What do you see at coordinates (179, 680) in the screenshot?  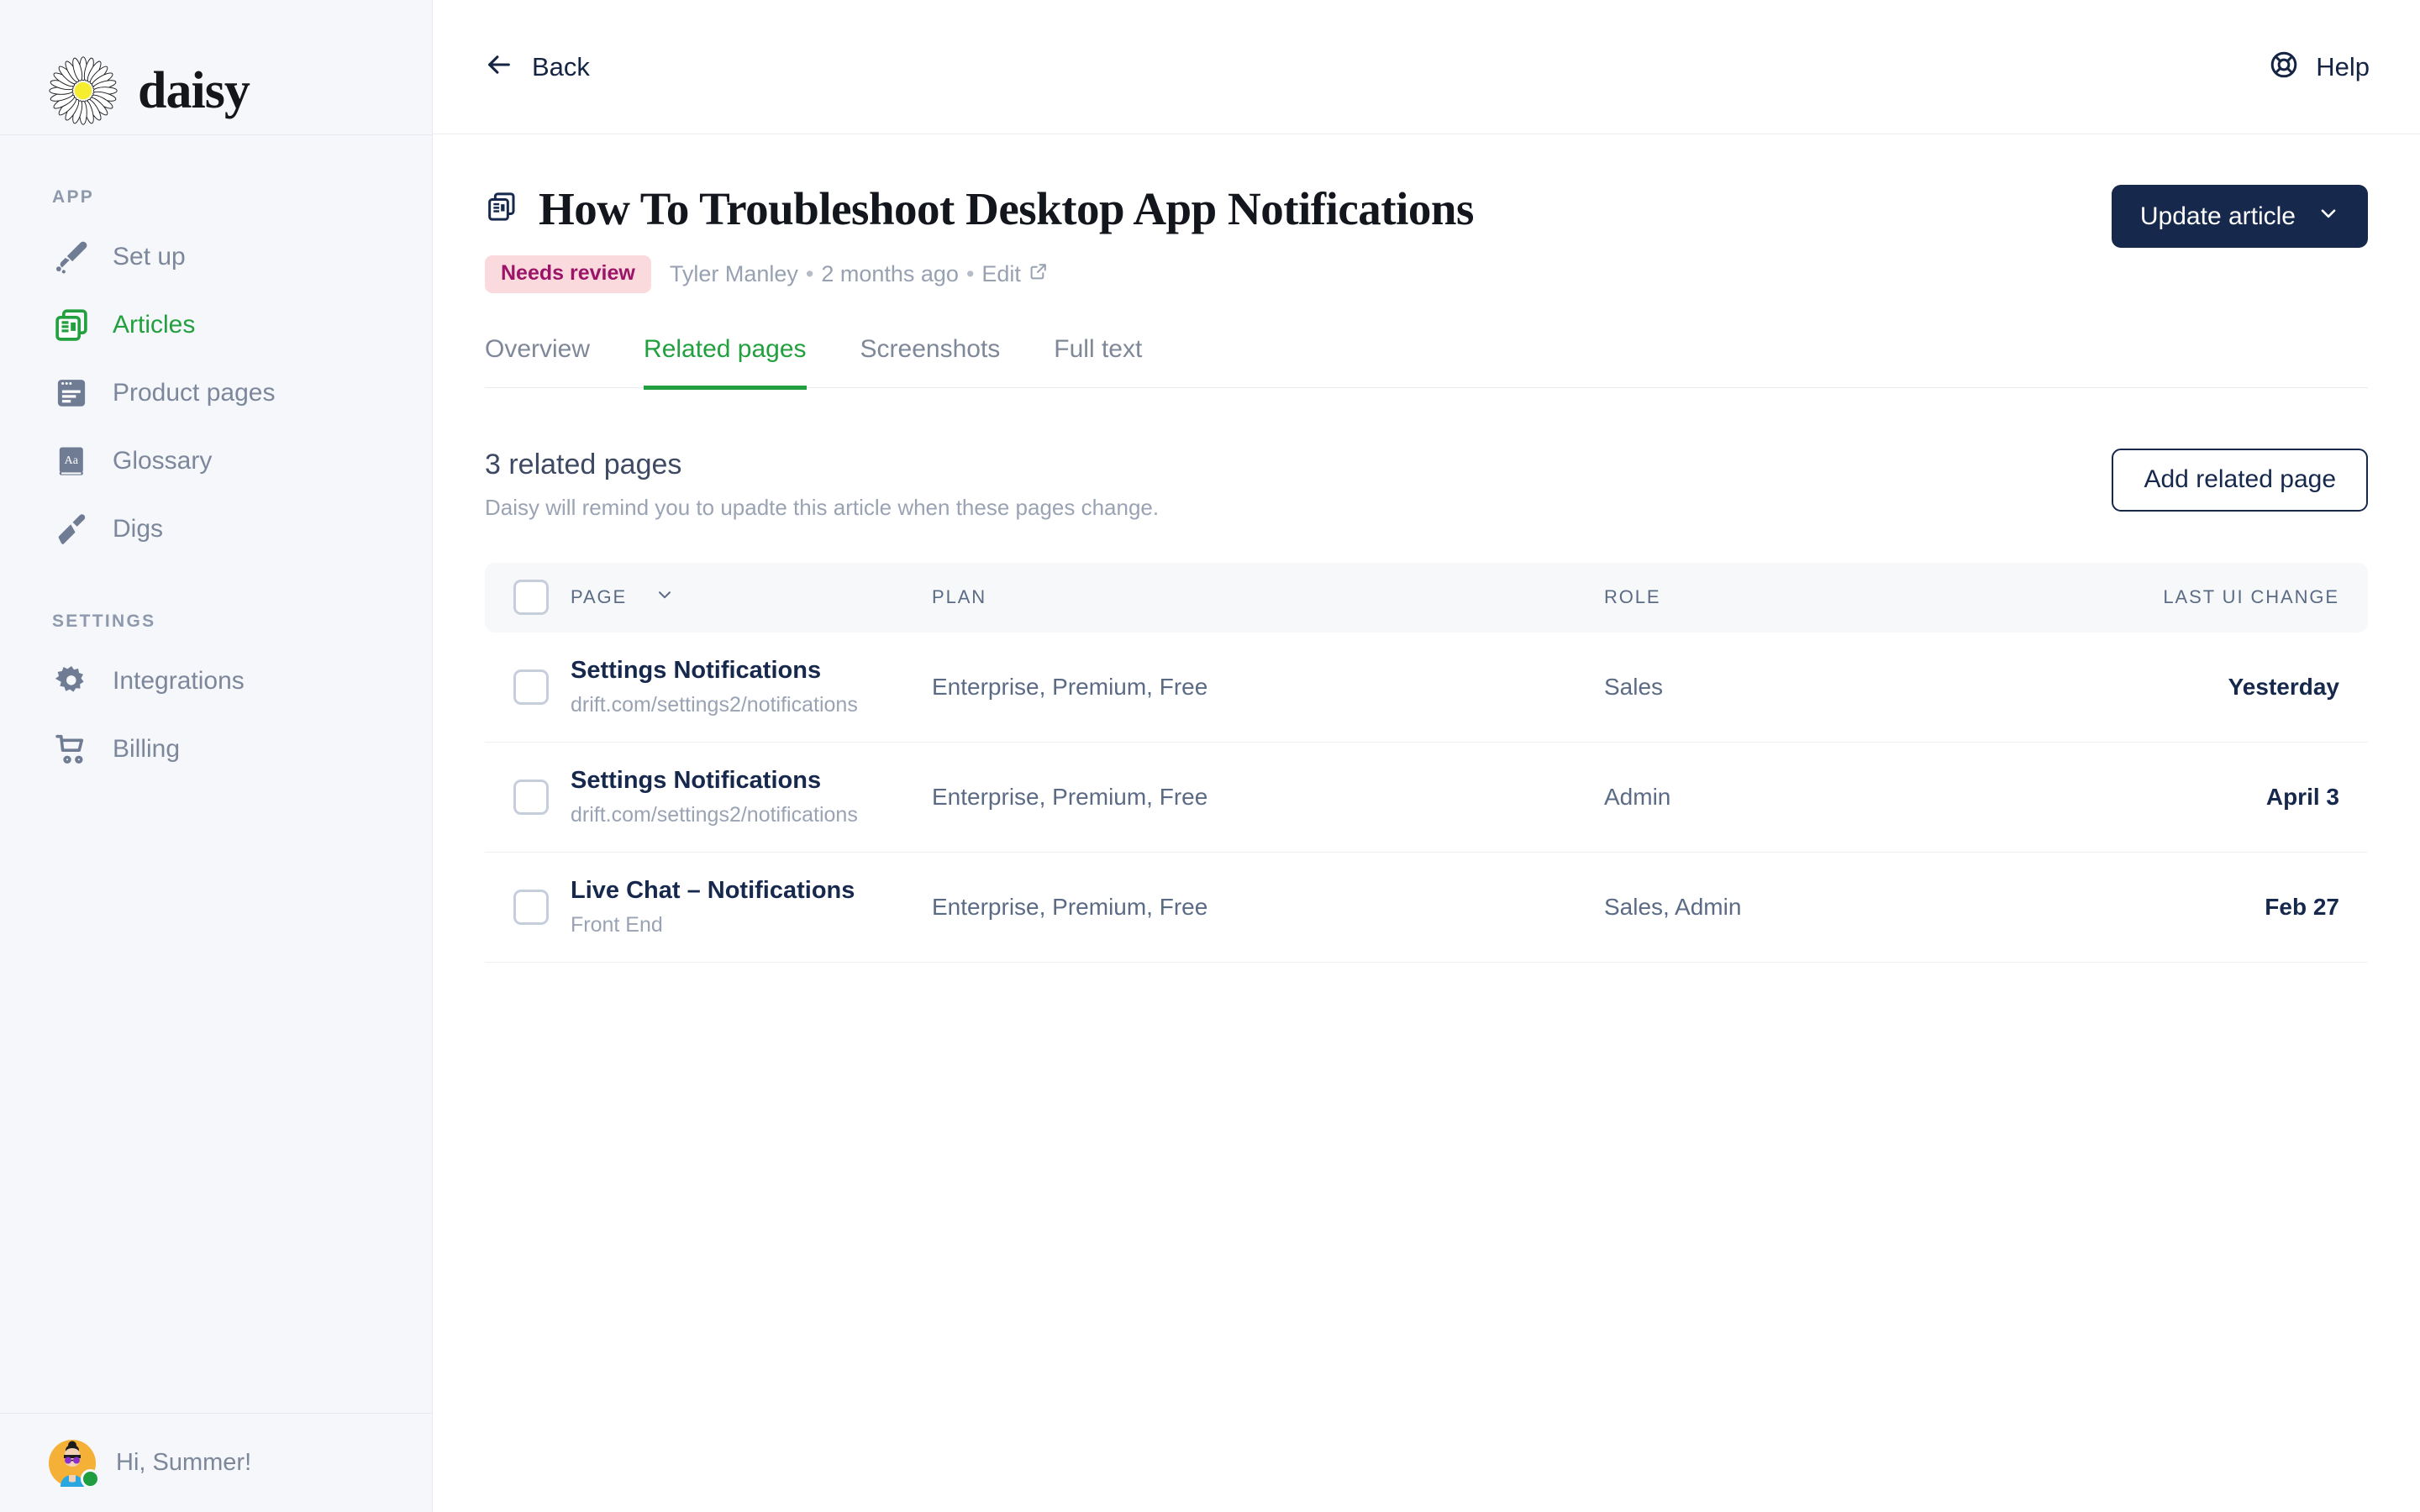 I see `sidebar-item-label: Integrations` at bounding box center [179, 680].